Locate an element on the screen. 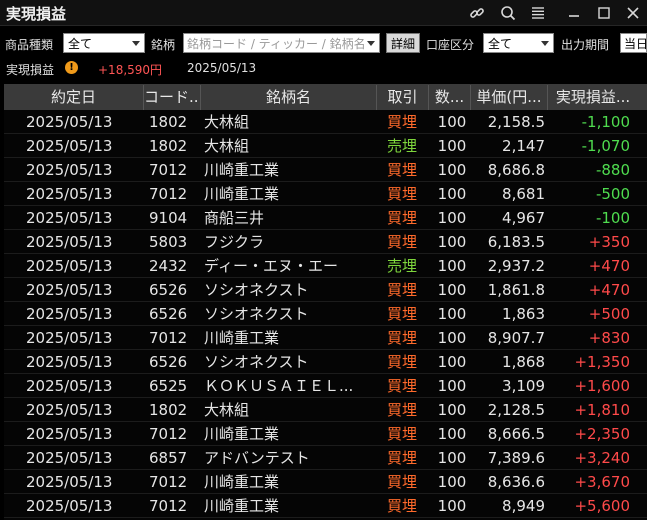  account-type-value: 全て is located at coordinates (500, 44).